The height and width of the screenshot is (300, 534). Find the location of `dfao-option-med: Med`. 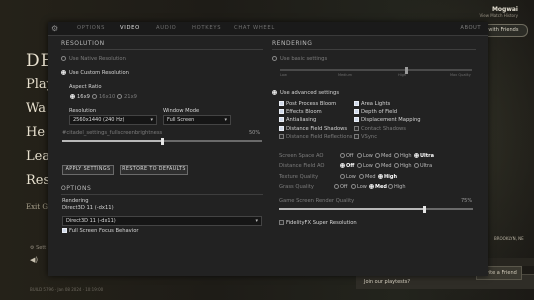

dfao-option-med: Med is located at coordinates (386, 165).